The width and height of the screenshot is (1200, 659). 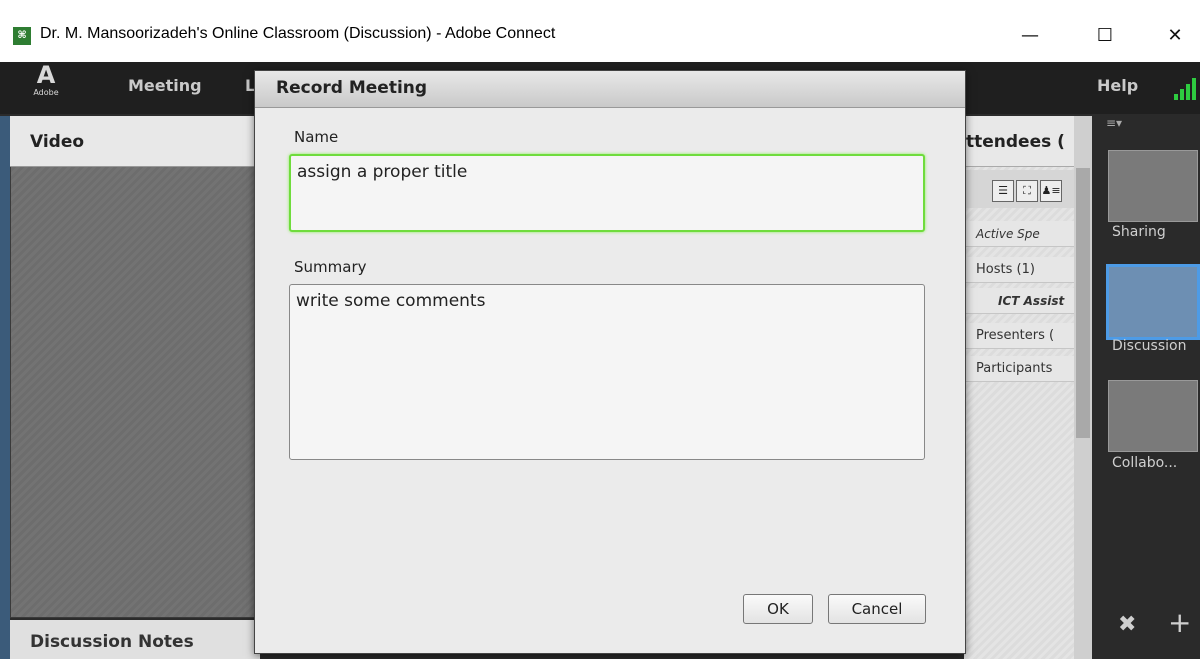 I want to click on close-window-button: ✕, so click(x=1175, y=36).